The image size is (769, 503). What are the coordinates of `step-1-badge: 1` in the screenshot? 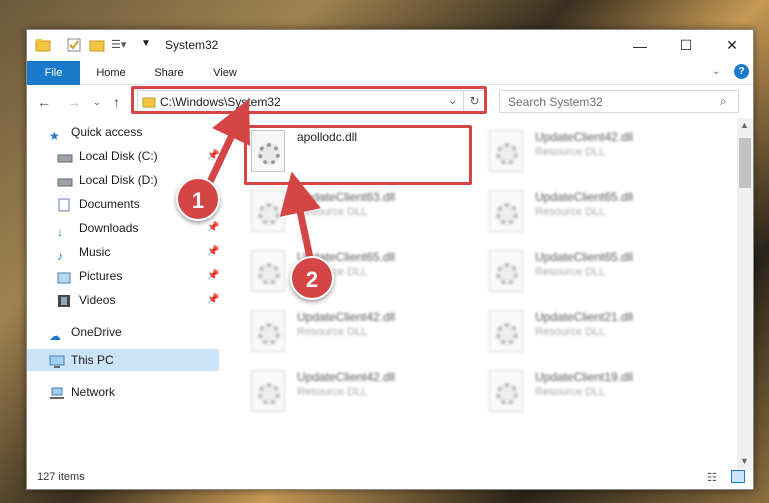 It's located at (198, 199).